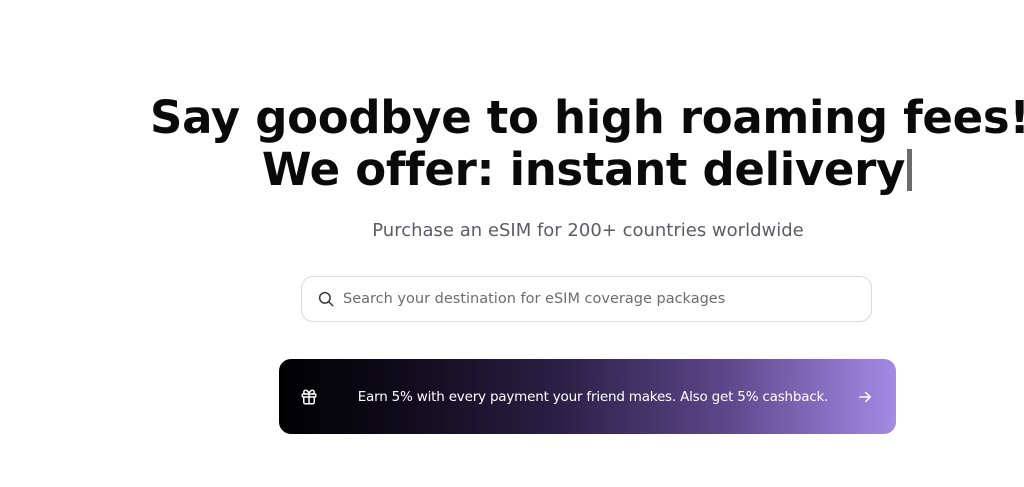  I want to click on hero-title-line-2-wrapper: We offer: instant delivery, so click(587, 170).